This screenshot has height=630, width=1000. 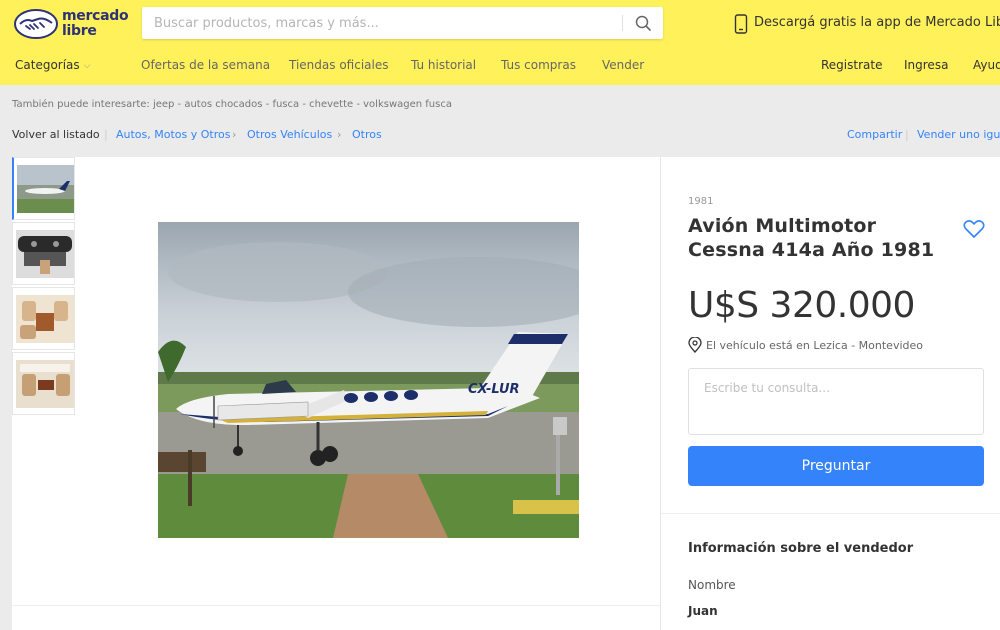 What do you see at coordinates (877, 22) in the screenshot?
I see `app-promo-text: Descargá gratis la app de Mercado Libre` at bounding box center [877, 22].